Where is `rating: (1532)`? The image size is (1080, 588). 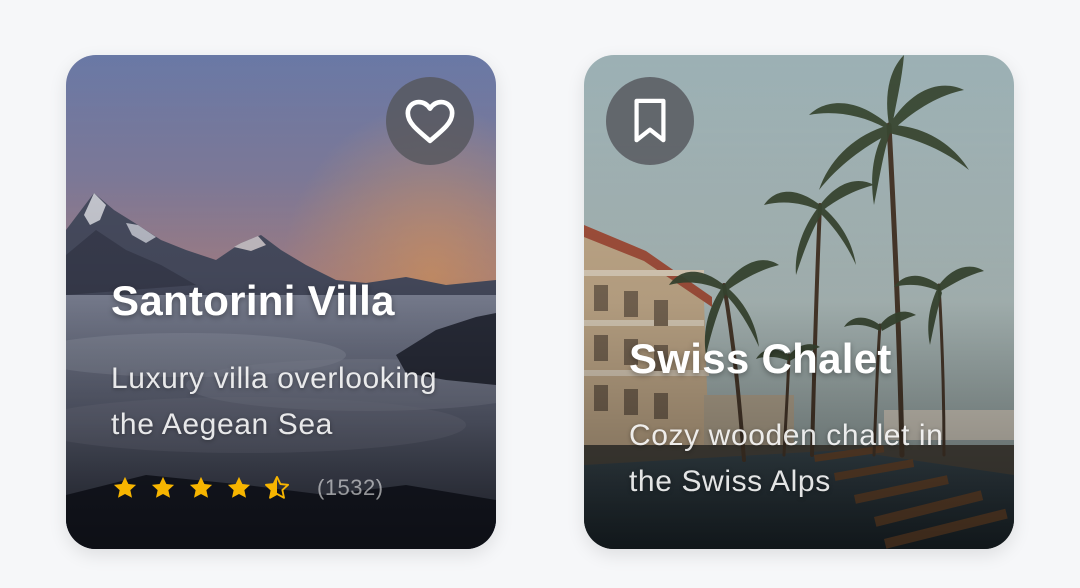
rating: (1532) is located at coordinates (247, 488).